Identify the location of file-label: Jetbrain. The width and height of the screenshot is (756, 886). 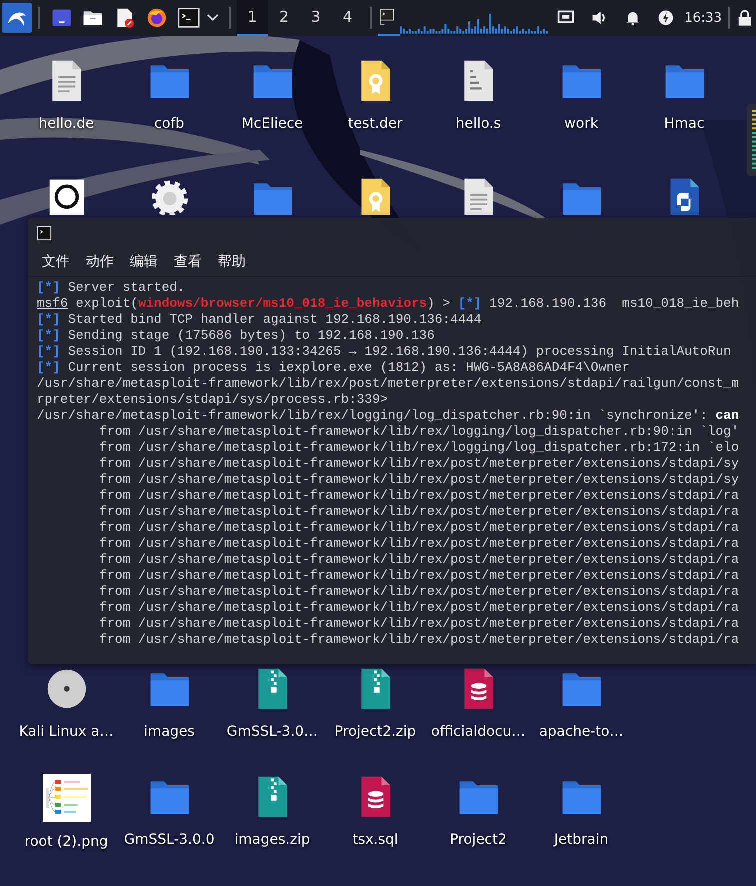
(581, 840).